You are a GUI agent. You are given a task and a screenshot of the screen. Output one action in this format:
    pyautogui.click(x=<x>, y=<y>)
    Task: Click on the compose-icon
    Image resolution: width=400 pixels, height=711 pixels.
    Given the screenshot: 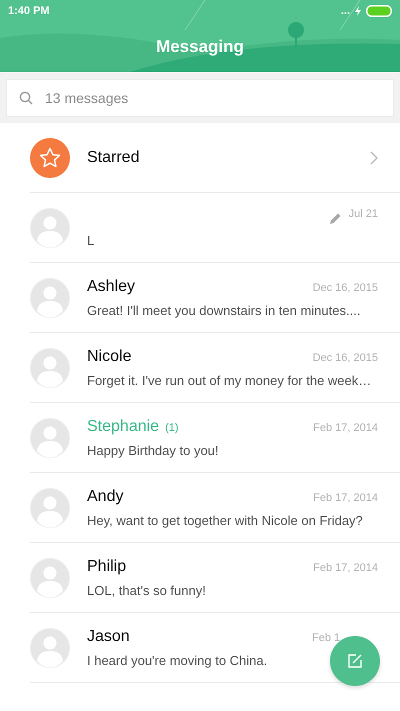 What is the action you would take?
    pyautogui.click(x=355, y=661)
    